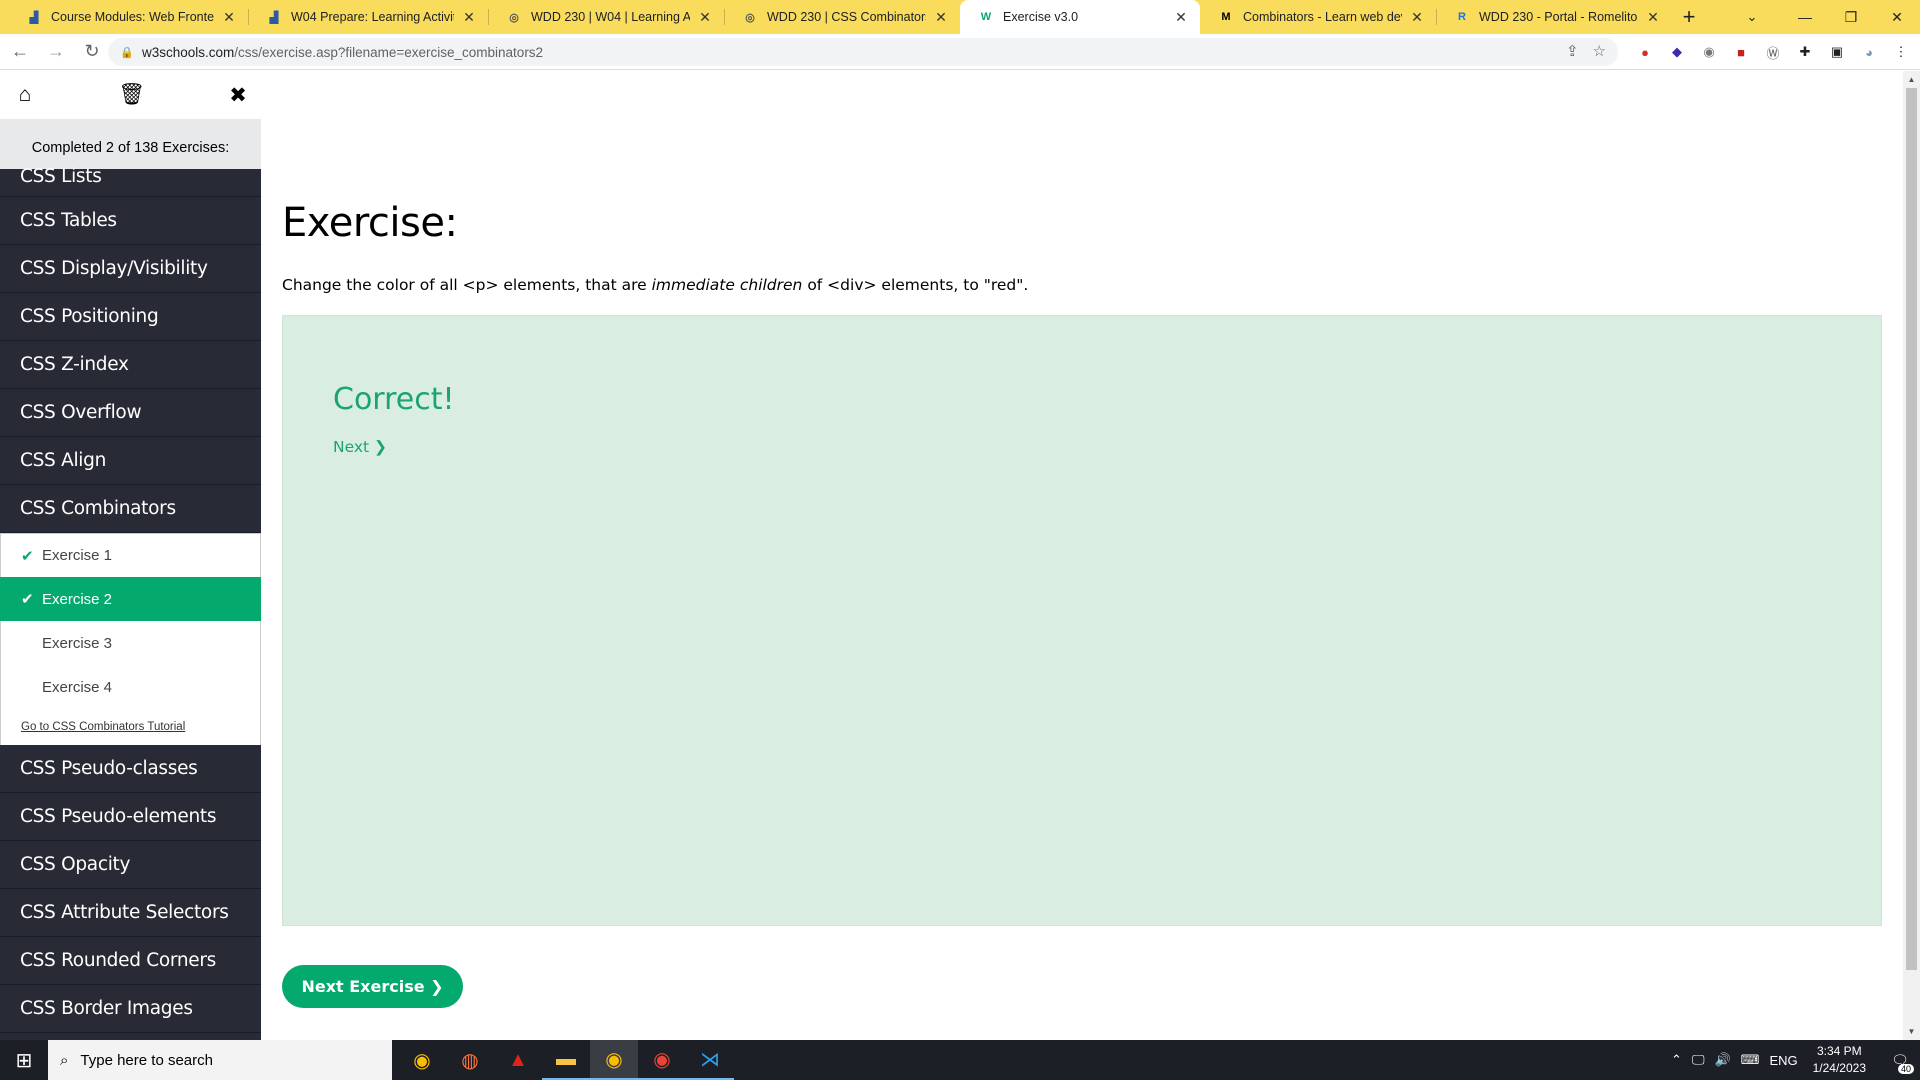 This screenshot has height=1080, width=1920. I want to click on volume-icon: 🔊, so click(1722, 1060).